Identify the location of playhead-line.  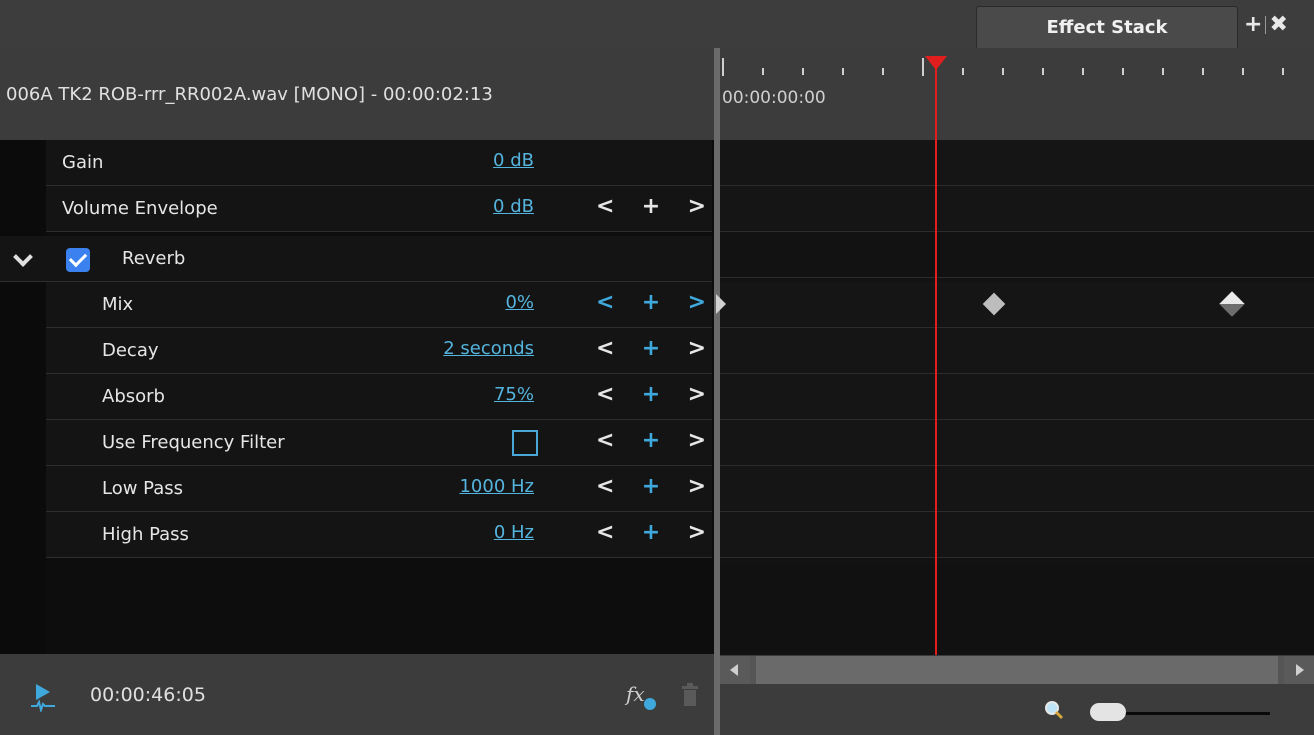
(936, 357).